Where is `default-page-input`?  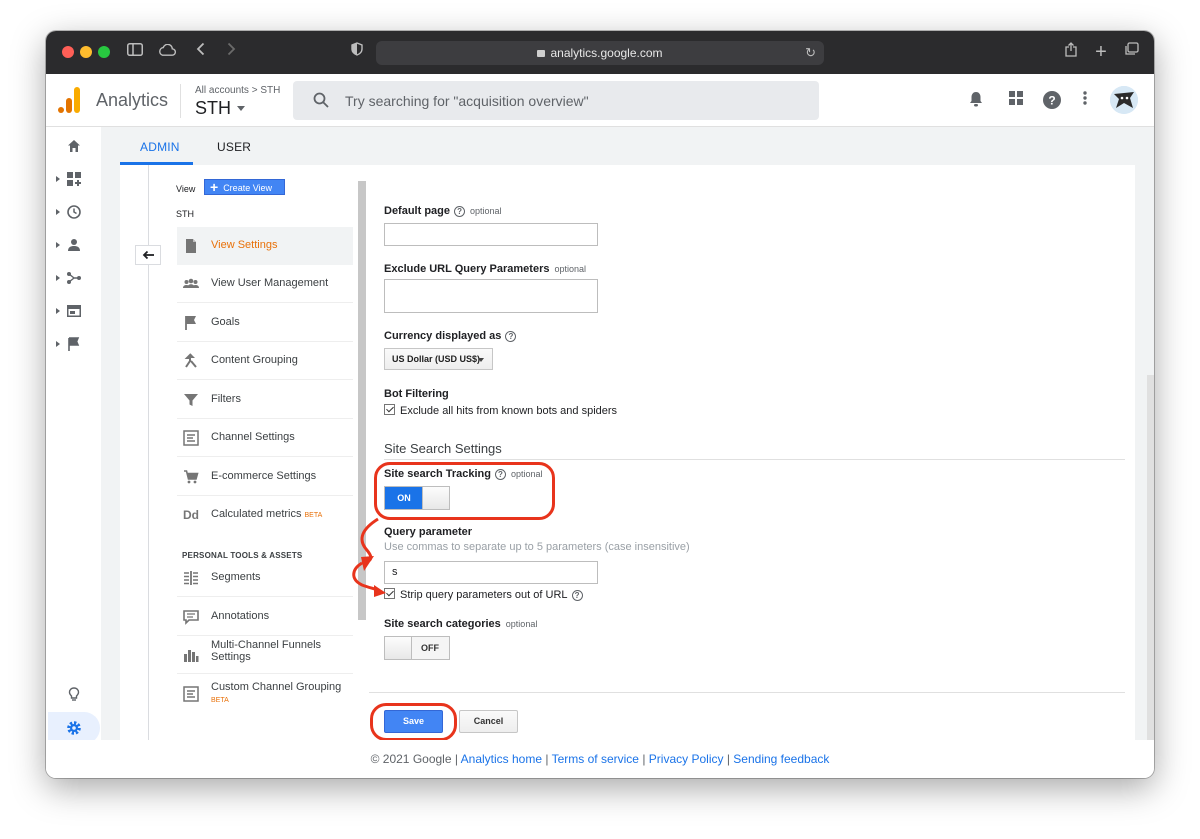 default-page-input is located at coordinates (491, 234).